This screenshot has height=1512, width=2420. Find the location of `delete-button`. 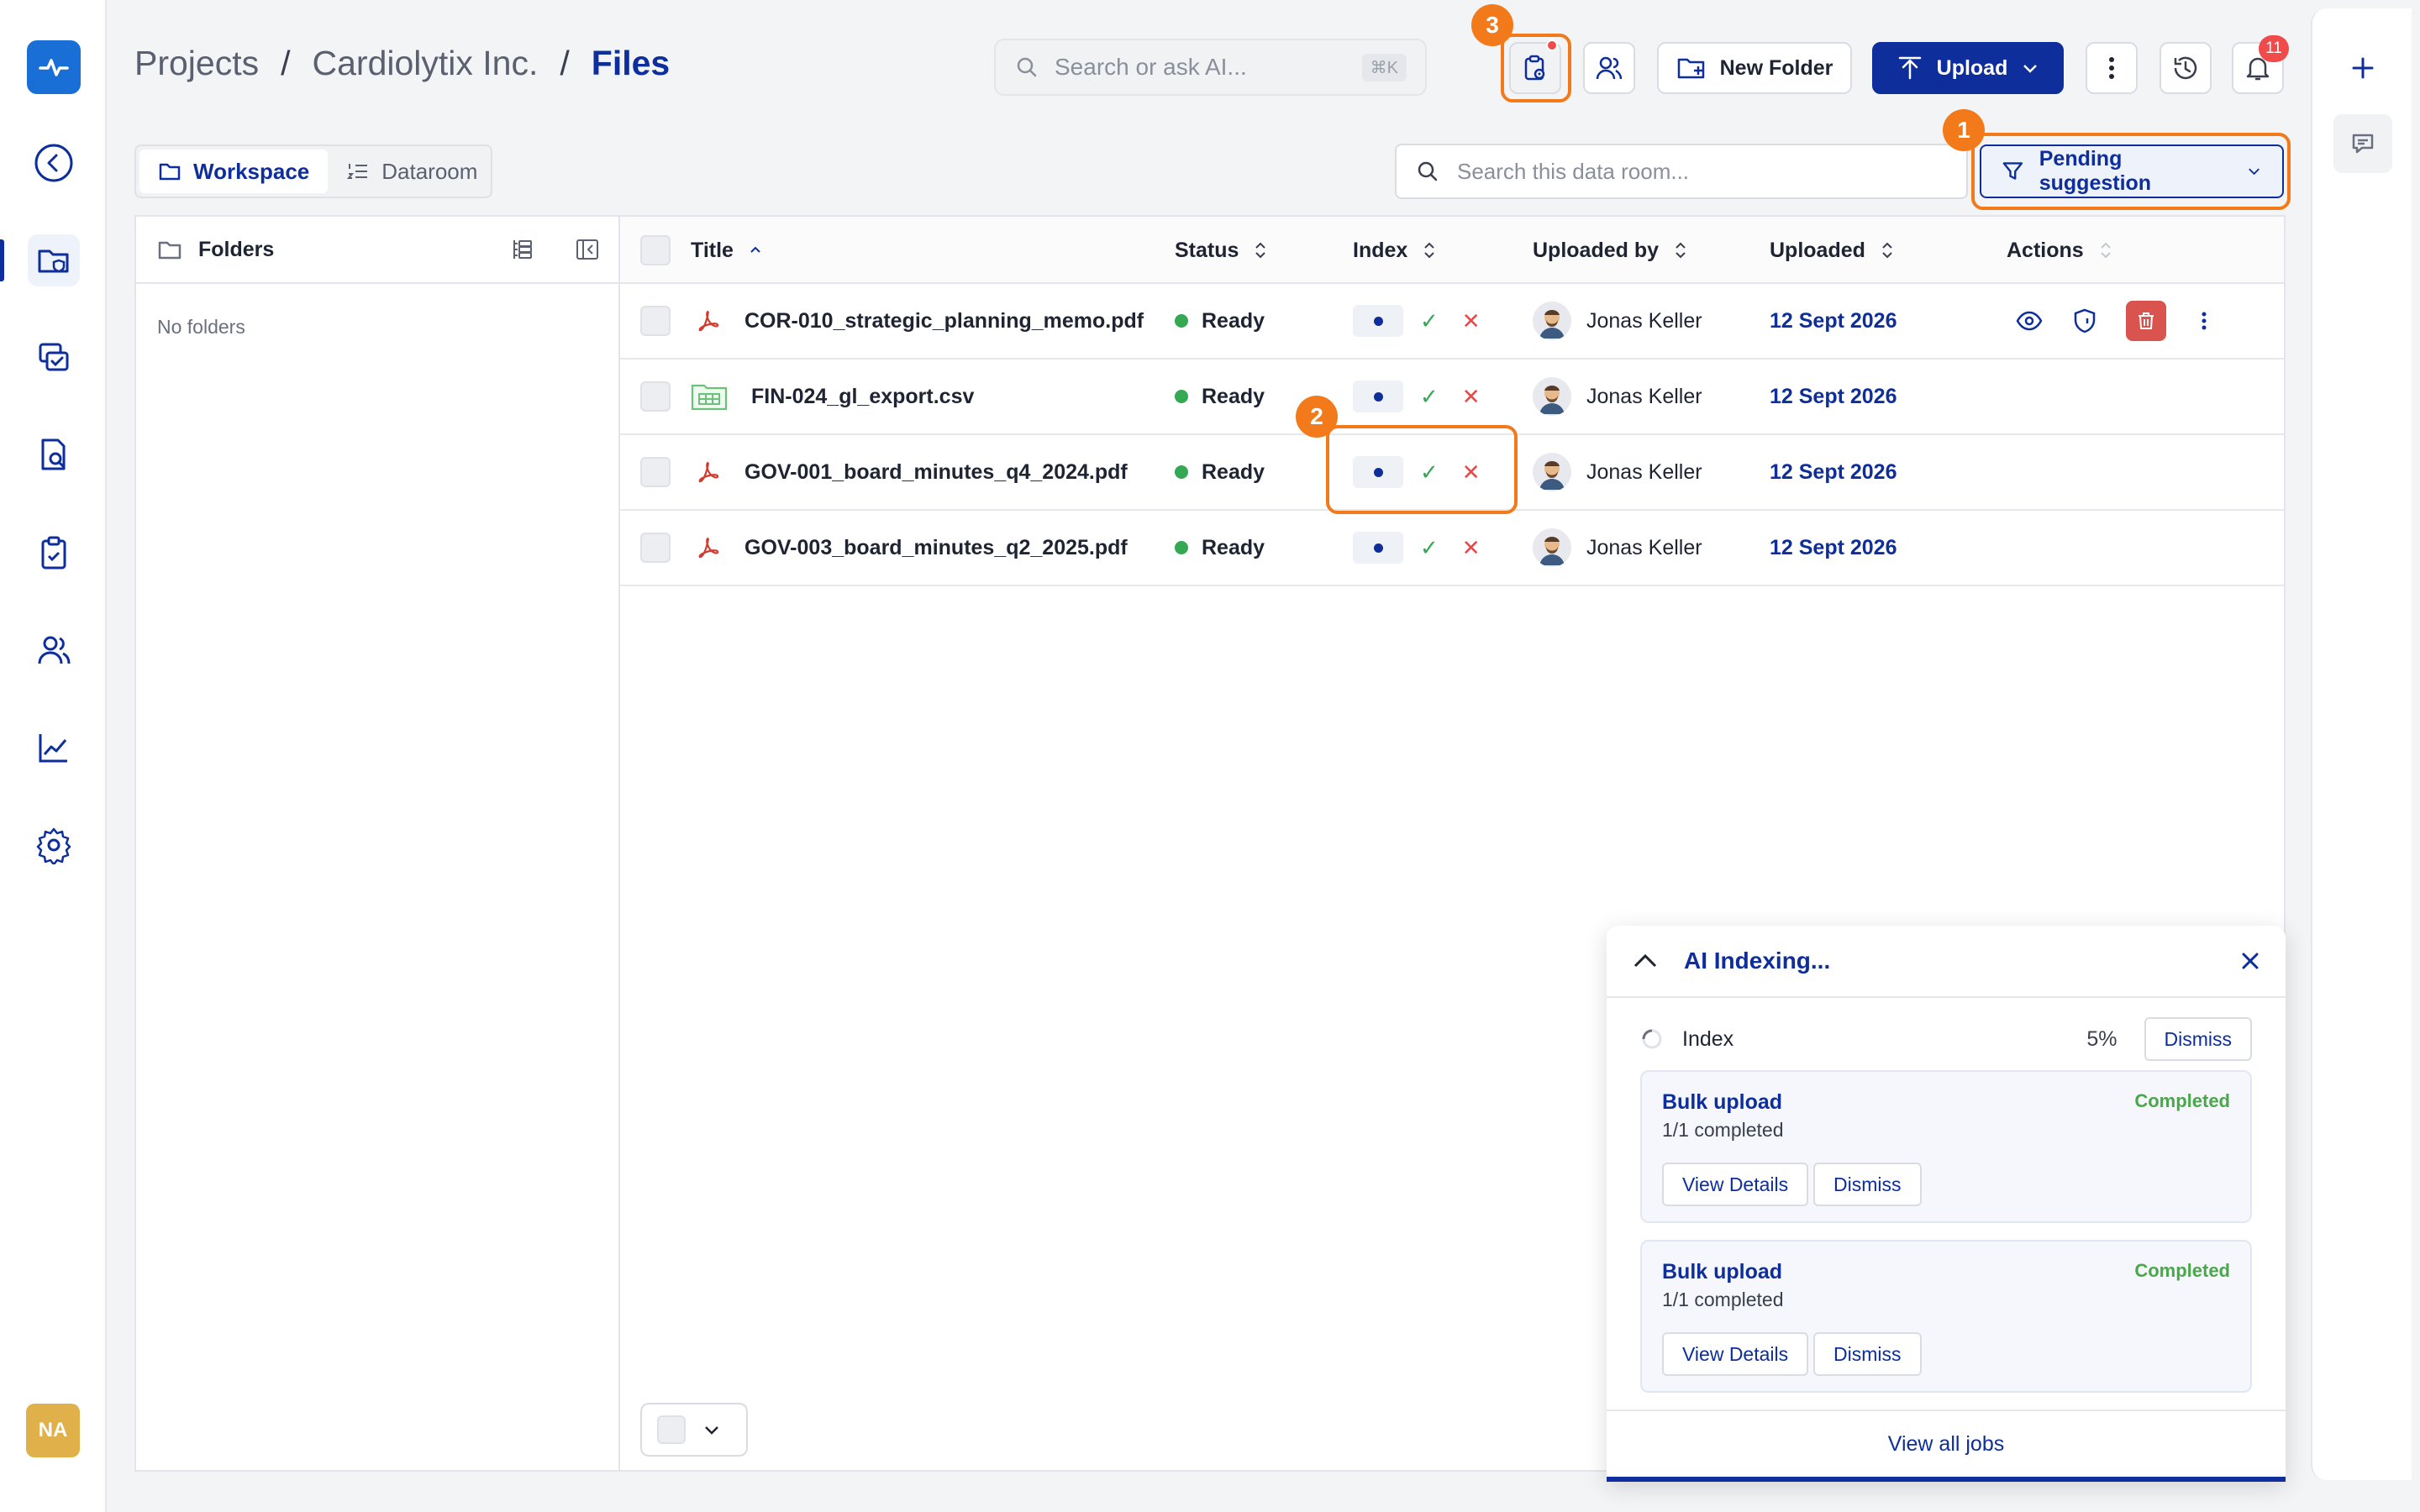

delete-button is located at coordinates (2146, 321).